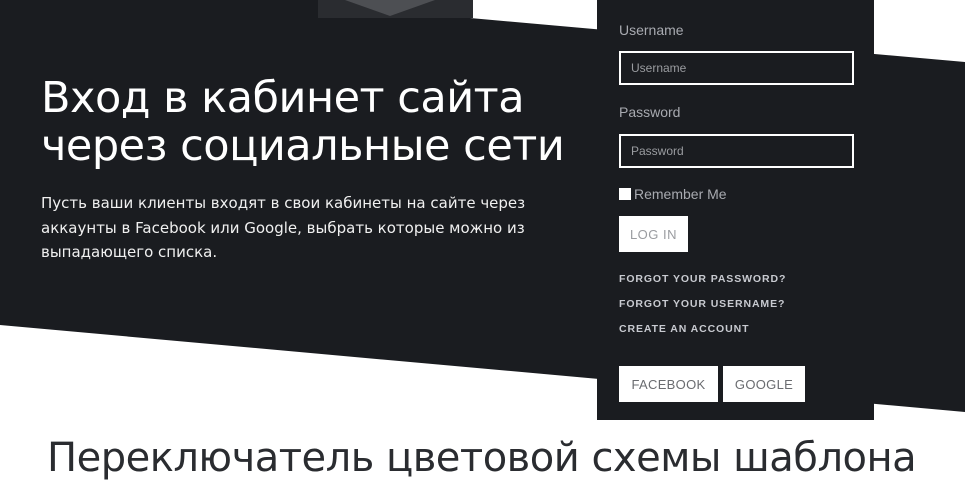 This screenshot has width=965, height=500. What do you see at coordinates (653, 234) in the screenshot?
I see `log-in-button: LOG IN` at bounding box center [653, 234].